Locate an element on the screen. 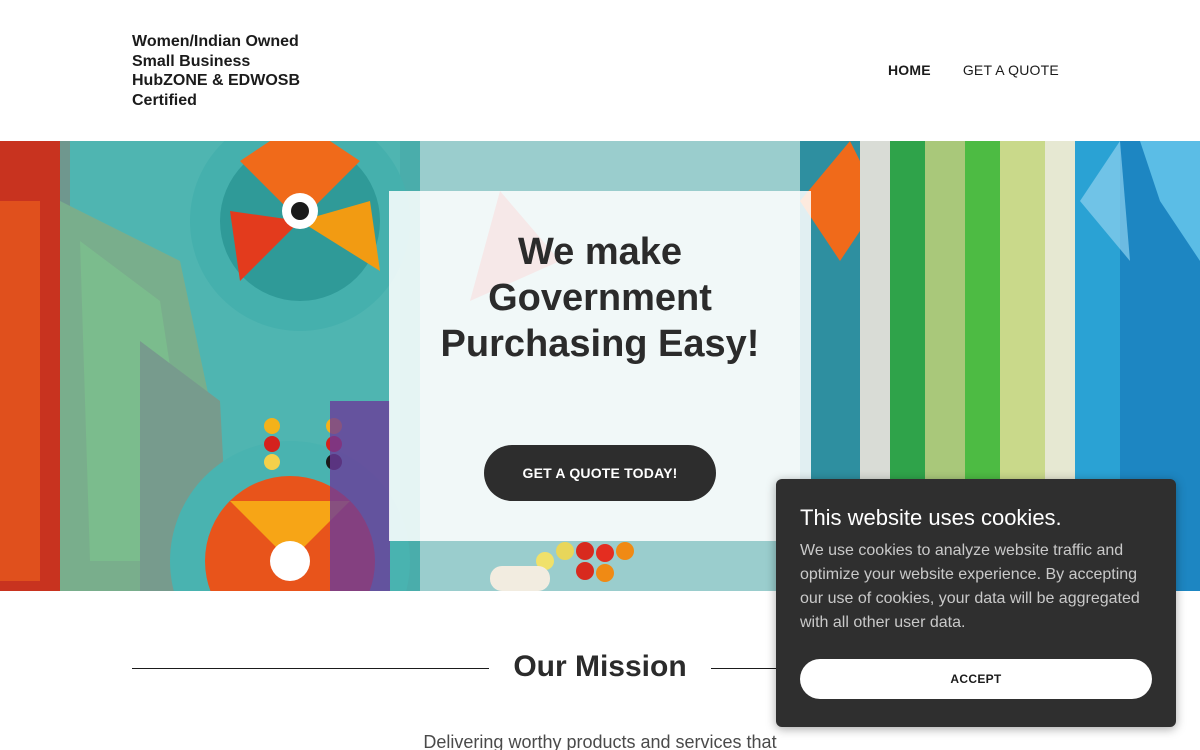 The width and height of the screenshot is (1200, 750). nav-link-home: HOME is located at coordinates (909, 70).